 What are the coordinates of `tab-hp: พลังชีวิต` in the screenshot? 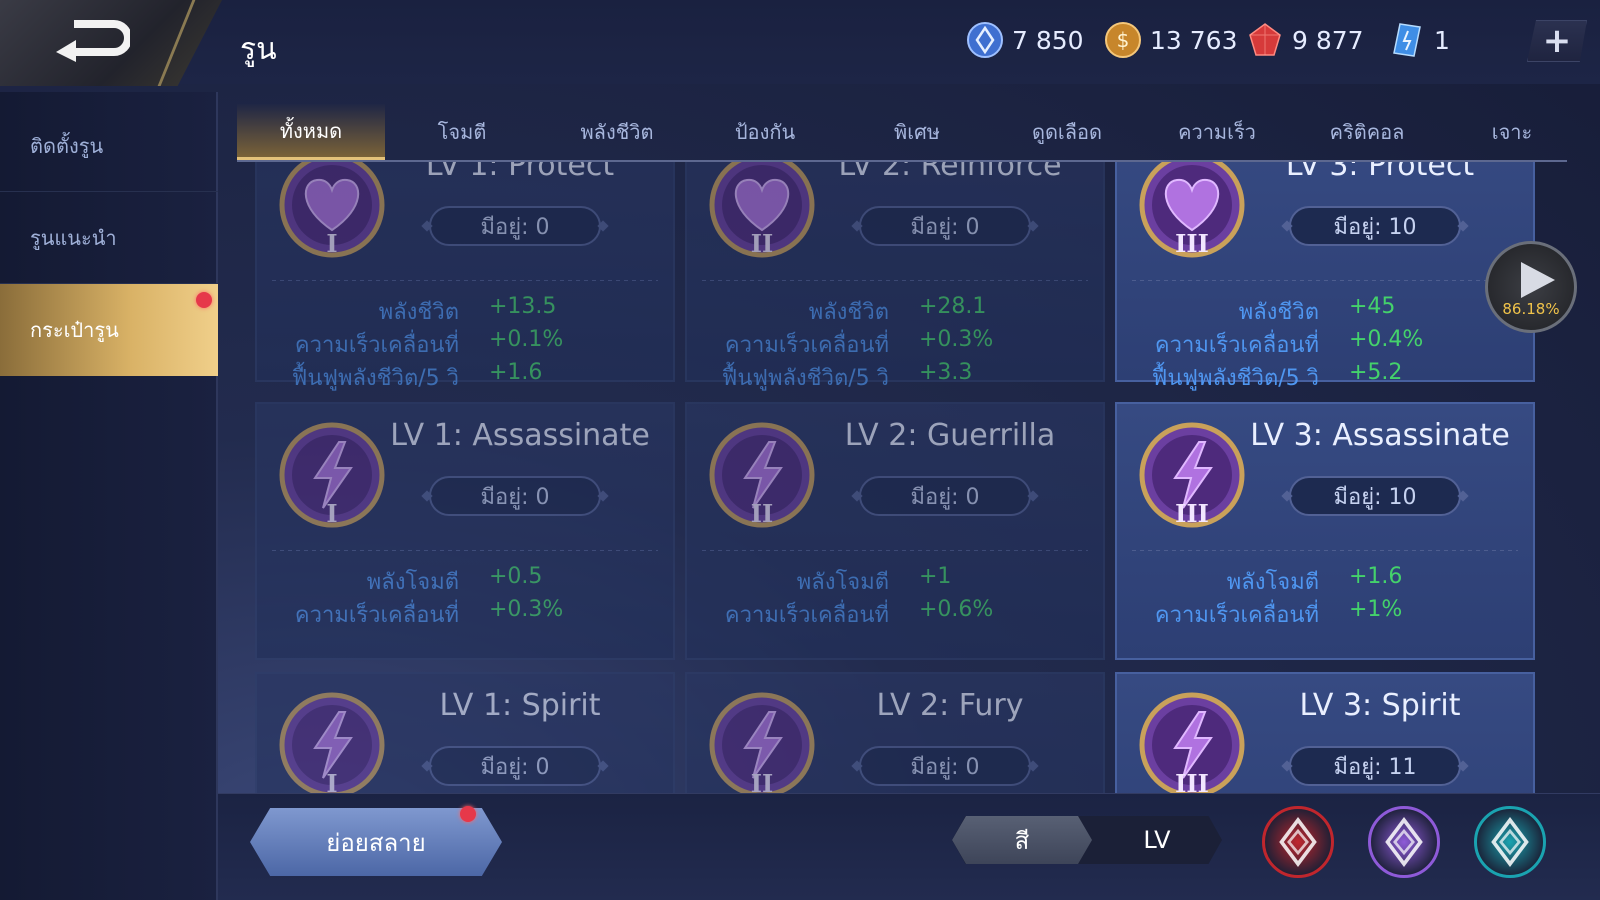 It's located at (617, 132).